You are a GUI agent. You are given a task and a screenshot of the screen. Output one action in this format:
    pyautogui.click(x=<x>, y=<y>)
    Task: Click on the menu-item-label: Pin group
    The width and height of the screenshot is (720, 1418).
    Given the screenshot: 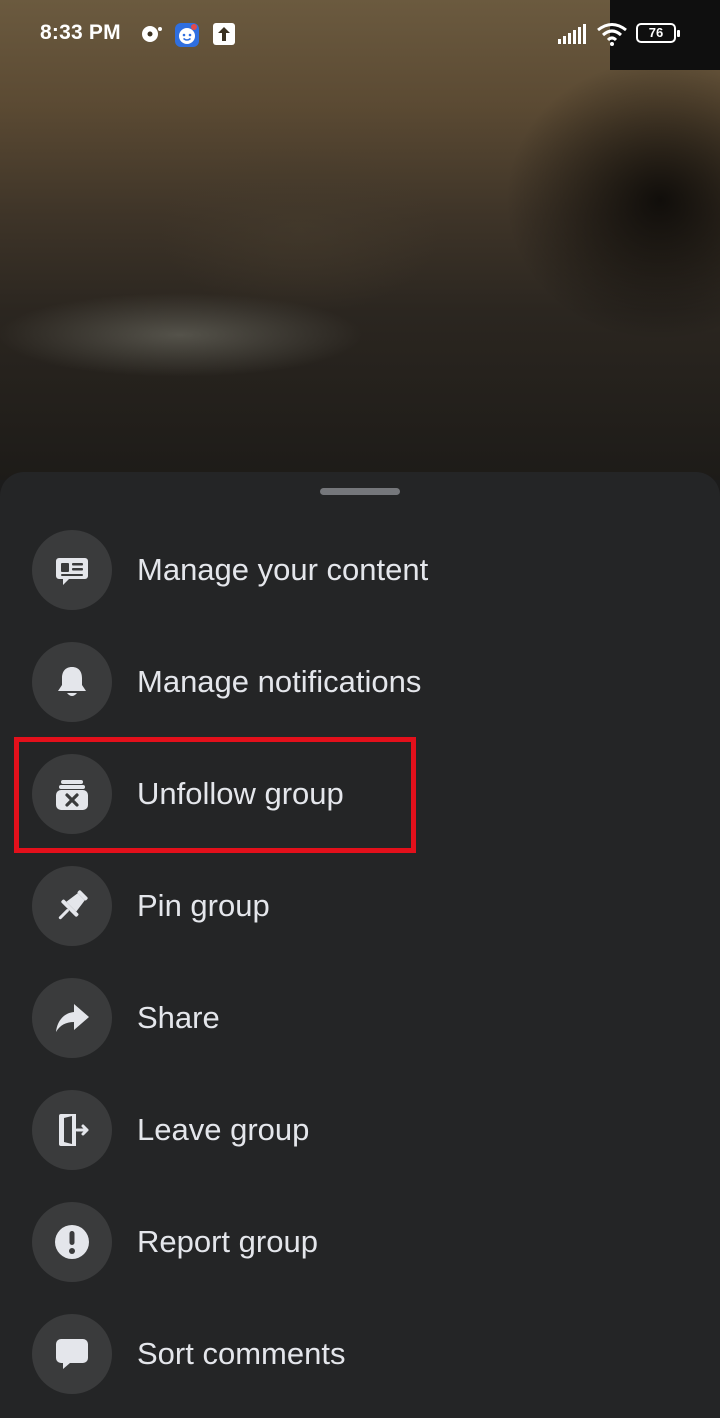 What is the action you would take?
    pyautogui.click(x=203, y=905)
    